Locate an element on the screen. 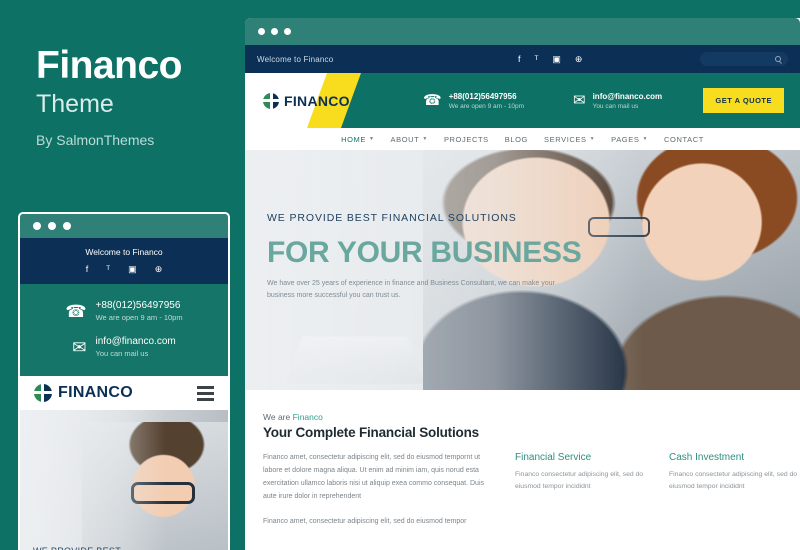 The width and height of the screenshot is (800, 550). mobile-phone-number: +88(012)56497956 is located at coordinates (138, 305).